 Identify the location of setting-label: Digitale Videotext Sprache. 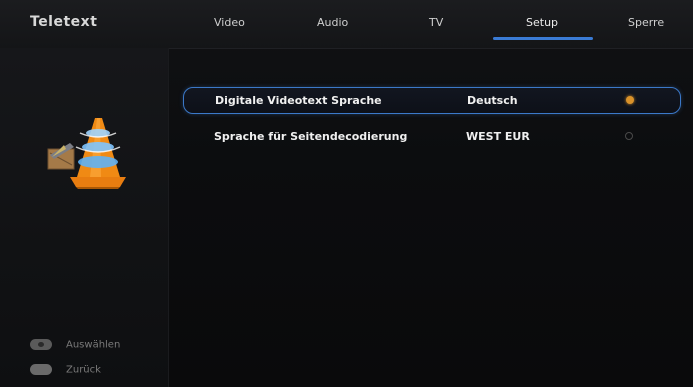
(298, 100).